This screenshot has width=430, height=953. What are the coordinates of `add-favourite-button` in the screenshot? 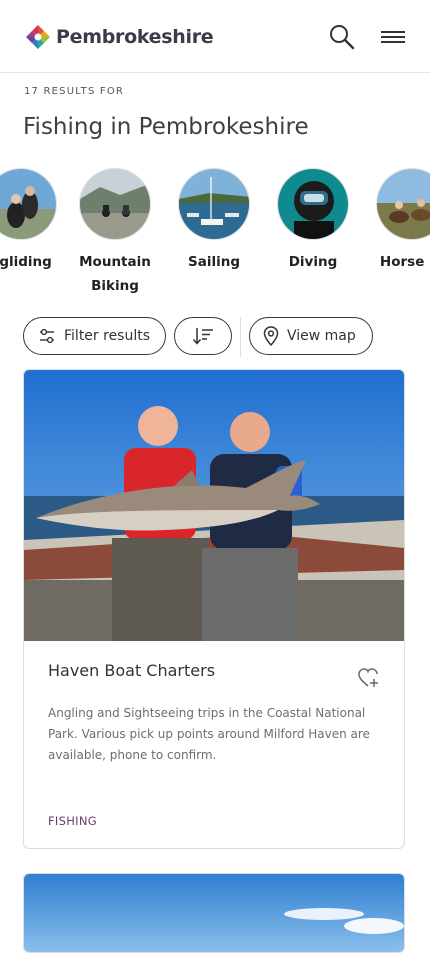 It's located at (369, 678).